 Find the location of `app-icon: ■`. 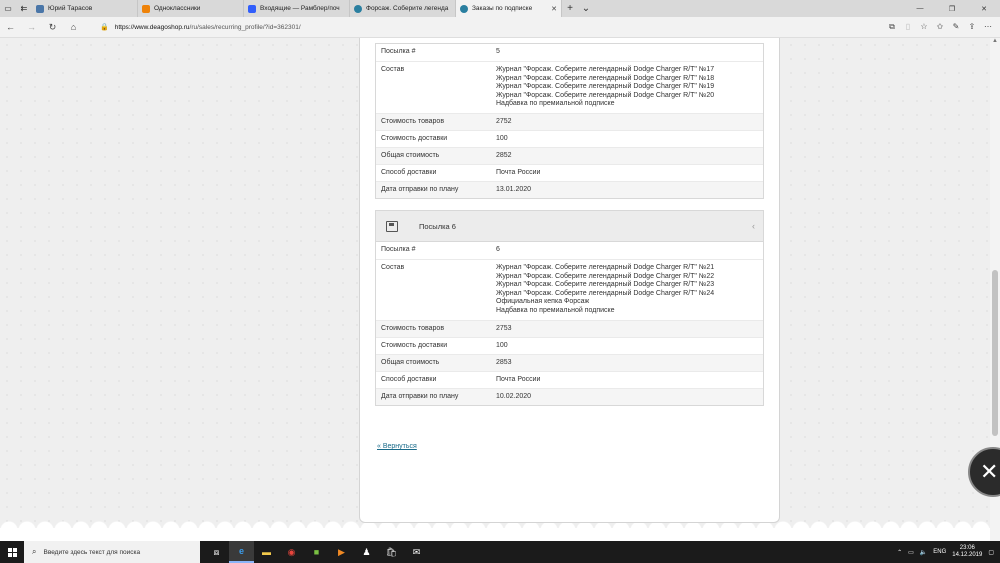

app-icon: ■ is located at coordinates (316, 552).